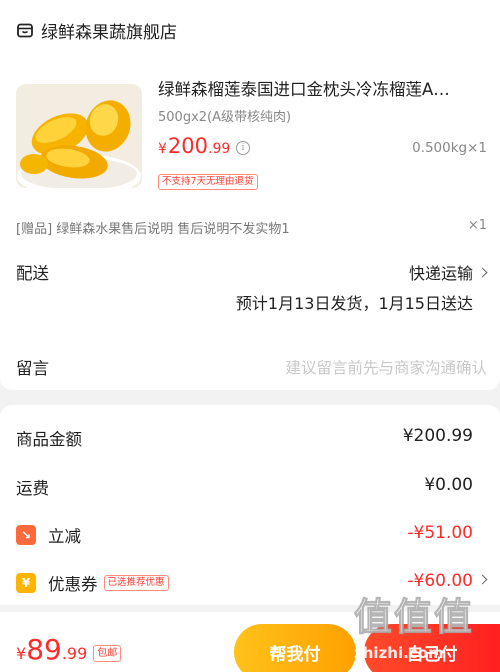 The image size is (500, 672). What do you see at coordinates (440, 581) in the screenshot?
I see `coupon-value: -¥60.00` at bounding box center [440, 581].